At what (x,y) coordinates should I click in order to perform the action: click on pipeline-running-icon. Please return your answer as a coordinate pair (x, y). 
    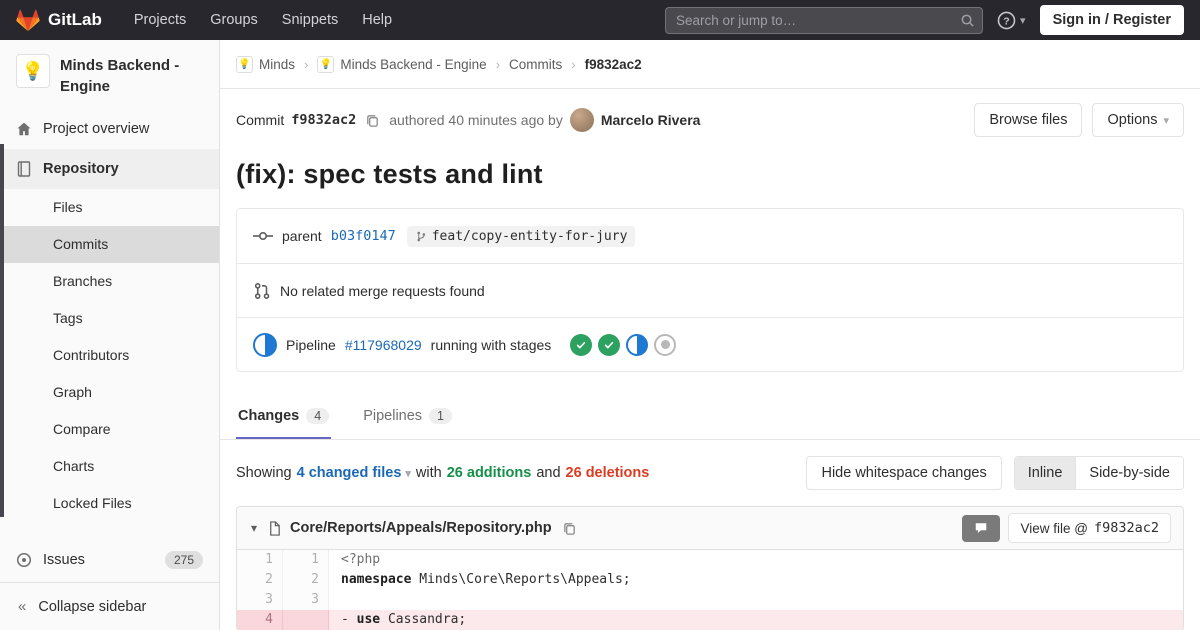
    Looking at the image, I should click on (265, 344).